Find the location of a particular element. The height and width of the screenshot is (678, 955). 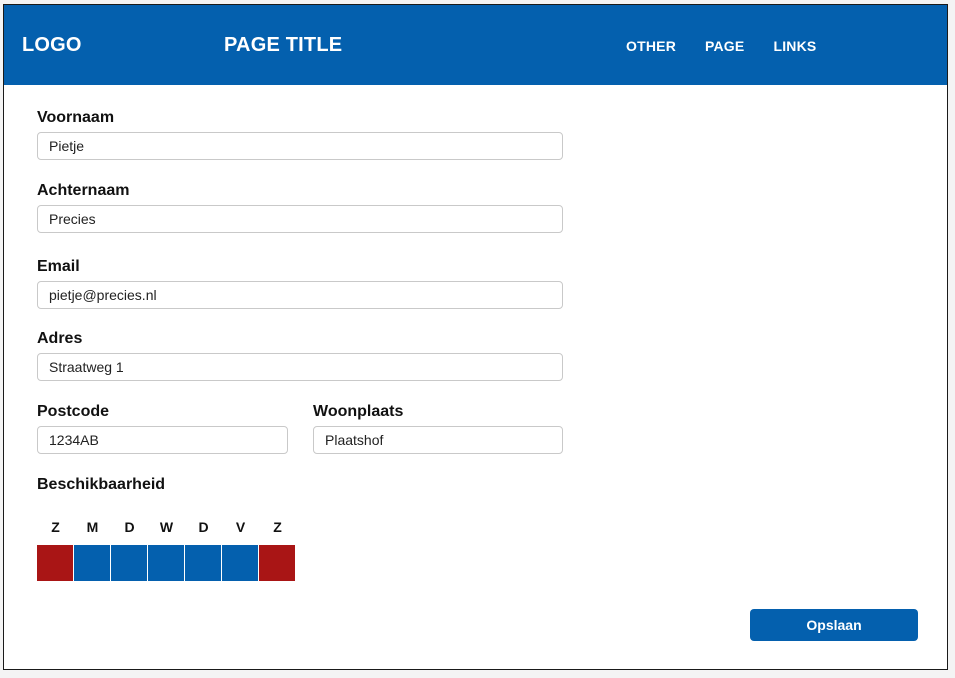

day-letter-tuesday: D is located at coordinates (129, 527).